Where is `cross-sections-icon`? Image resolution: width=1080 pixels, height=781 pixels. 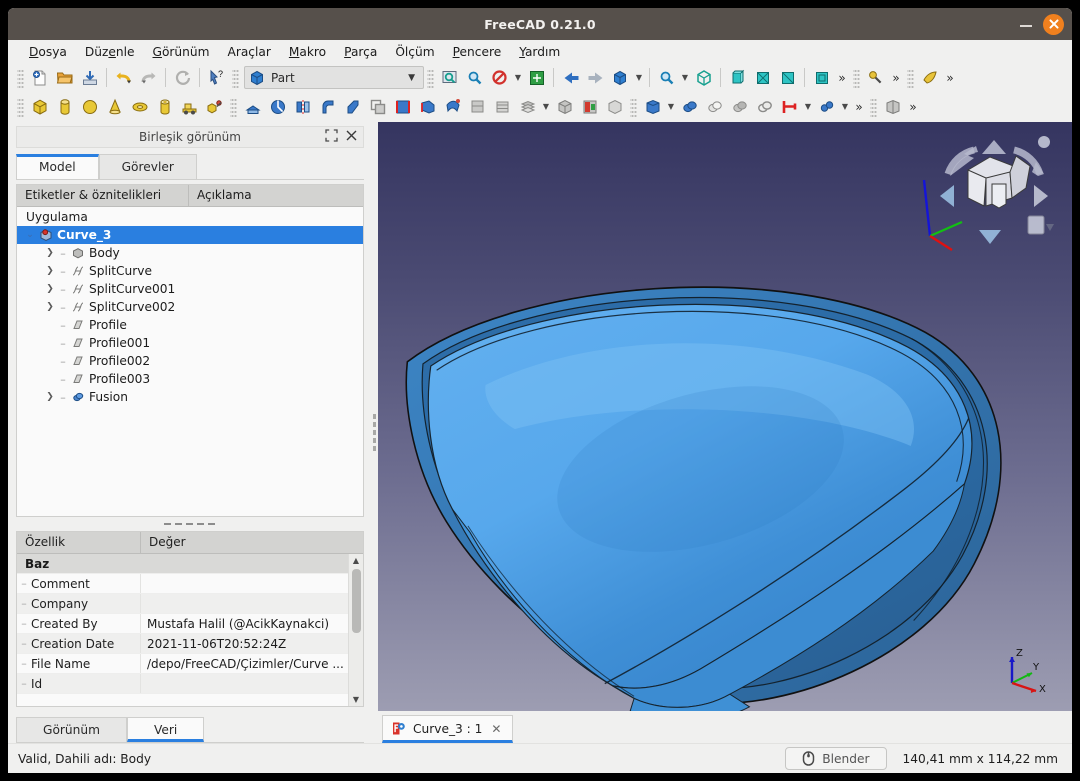
cross-sections-icon is located at coordinates (502, 107).